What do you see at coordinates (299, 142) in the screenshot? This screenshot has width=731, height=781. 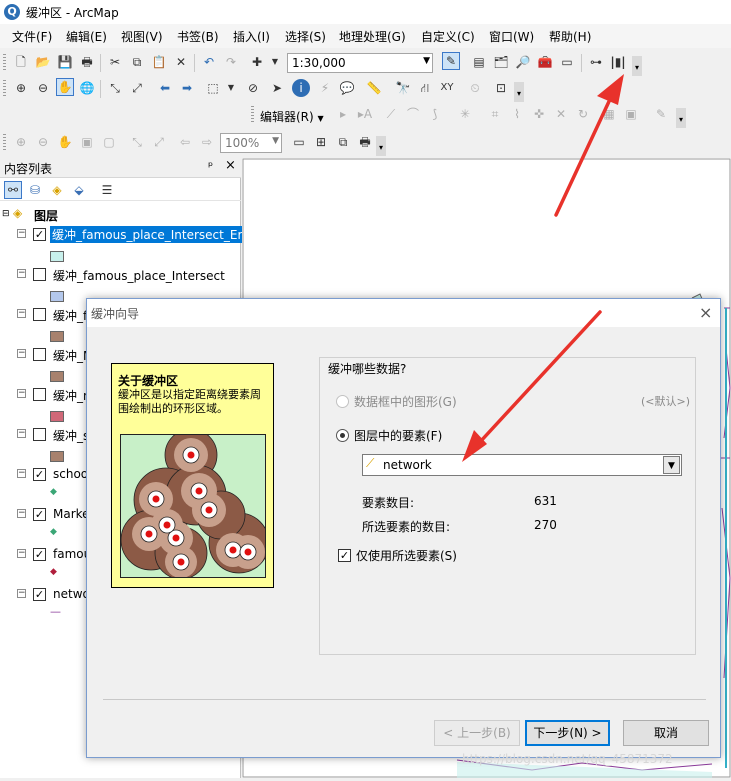 I see `toggle-draft-mode-icon: ▭` at bounding box center [299, 142].